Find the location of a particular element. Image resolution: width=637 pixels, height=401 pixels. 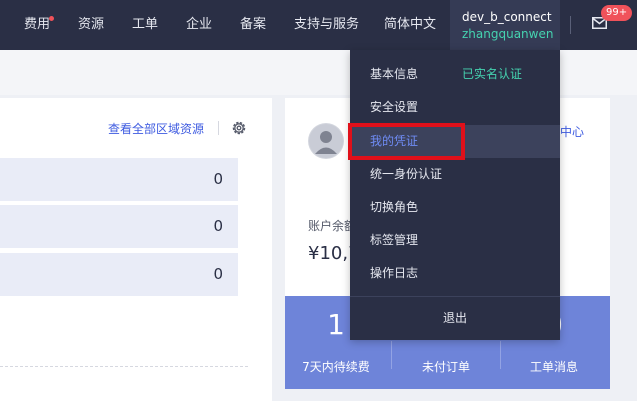

menu-item-operation-log: 操作日志 is located at coordinates (455, 273).